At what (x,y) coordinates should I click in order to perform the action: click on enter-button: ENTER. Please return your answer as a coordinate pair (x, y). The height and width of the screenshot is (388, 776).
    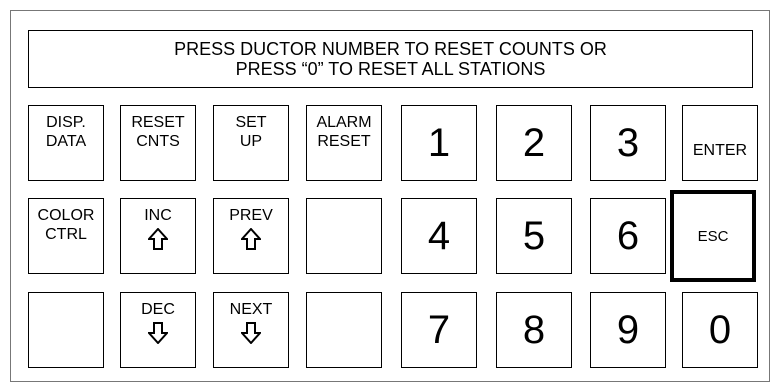
    Looking at the image, I should click on (720, 143).